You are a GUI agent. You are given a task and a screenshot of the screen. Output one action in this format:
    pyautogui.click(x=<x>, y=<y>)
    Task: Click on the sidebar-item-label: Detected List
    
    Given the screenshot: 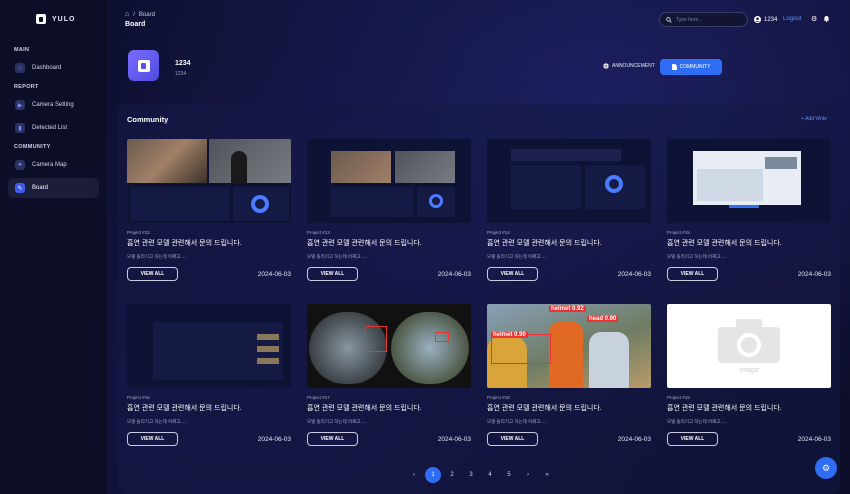 What is the action you would take?
    pyautogui.click(x=50, y=128)
    